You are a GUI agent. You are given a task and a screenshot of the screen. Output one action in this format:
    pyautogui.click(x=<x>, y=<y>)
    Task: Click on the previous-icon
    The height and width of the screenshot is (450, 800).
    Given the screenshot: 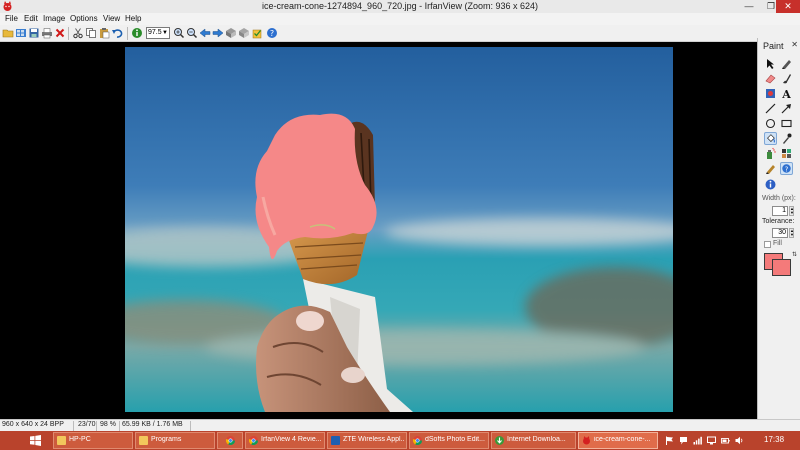 What is the action you would take?
    pyautogui.click(x=205, y=33)
    